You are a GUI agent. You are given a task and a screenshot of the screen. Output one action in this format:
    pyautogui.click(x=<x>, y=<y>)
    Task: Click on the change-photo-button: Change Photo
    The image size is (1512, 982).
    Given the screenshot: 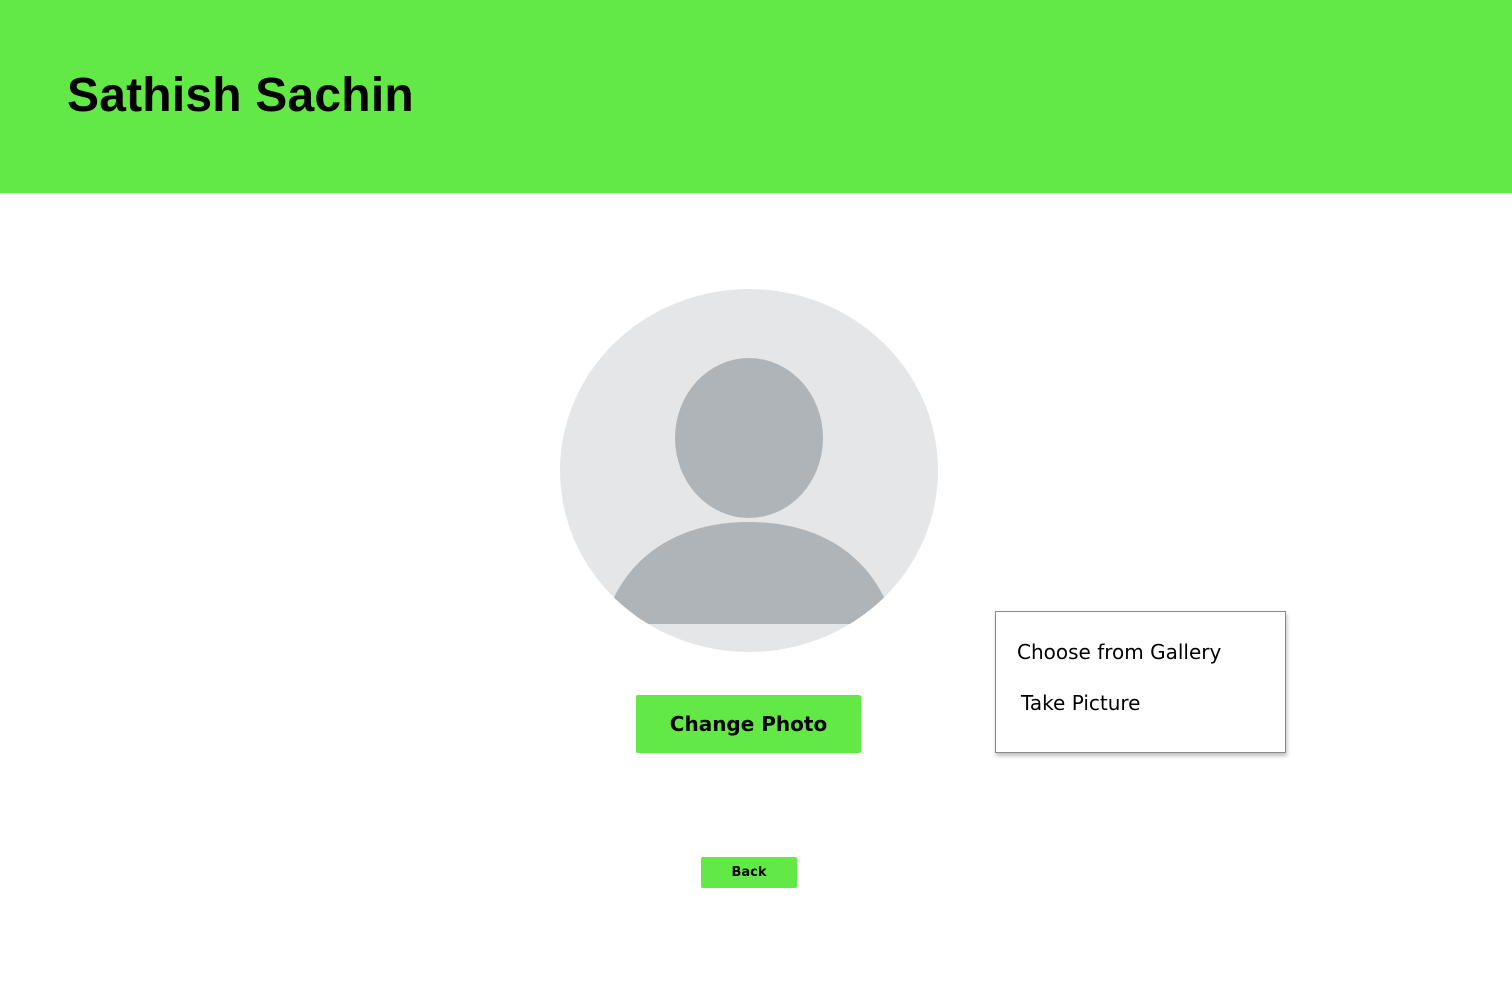 What is the action you would take?
    pyautogui.click(x=748, y=724)
    